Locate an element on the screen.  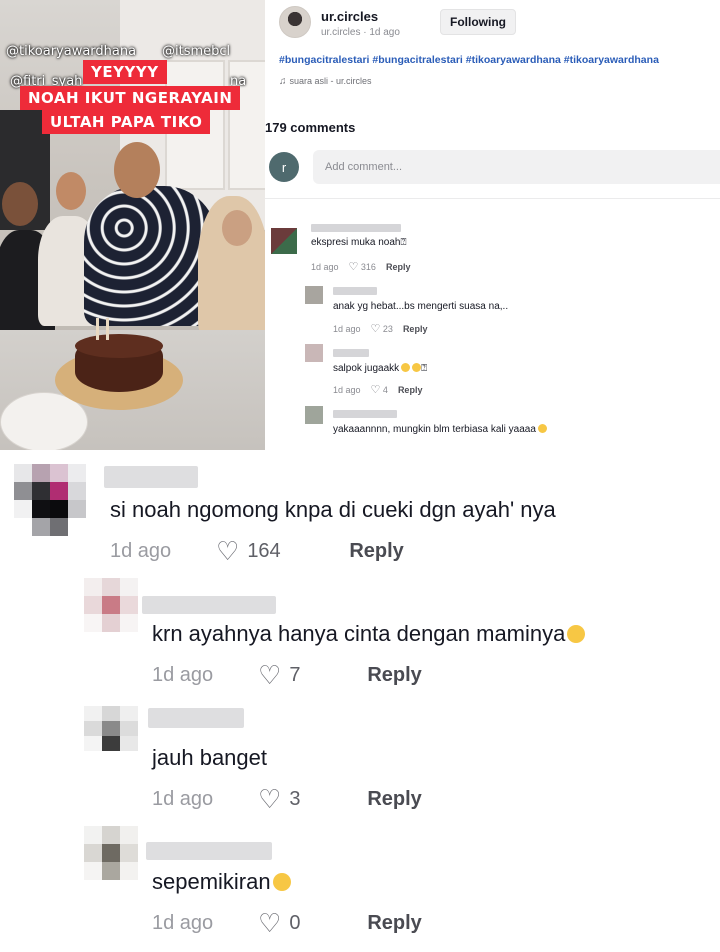
video-caption-line: YEYYYY is located at coordinates (125, 72).